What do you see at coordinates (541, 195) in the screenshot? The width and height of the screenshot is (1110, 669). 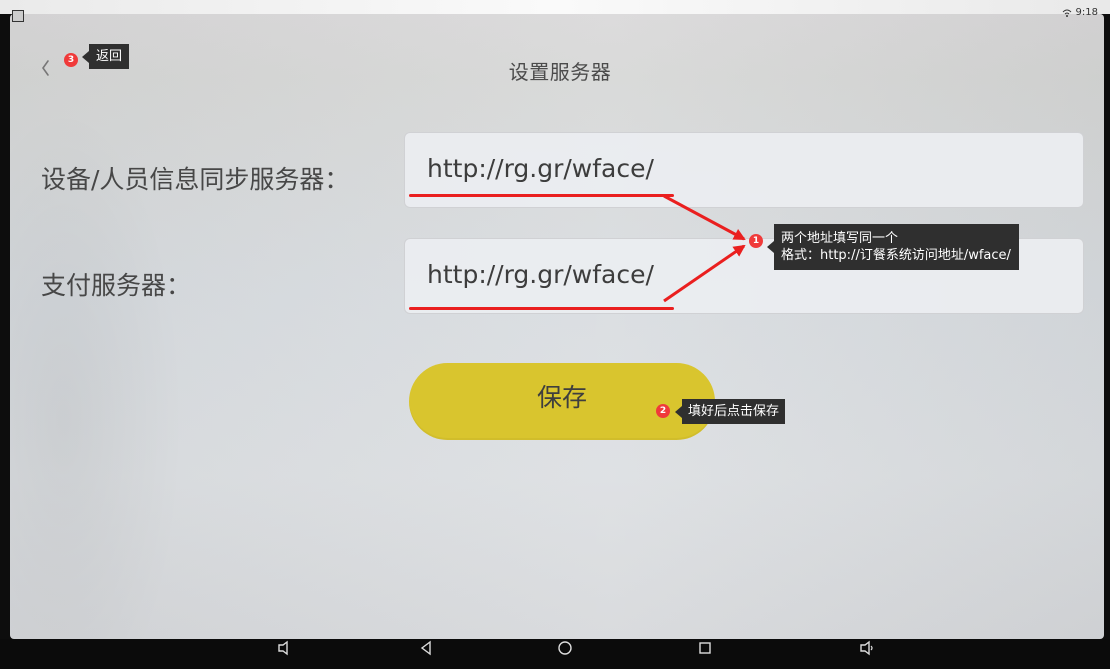 I see `sync-server-underline-annotation` at bounding box center [541, 195].